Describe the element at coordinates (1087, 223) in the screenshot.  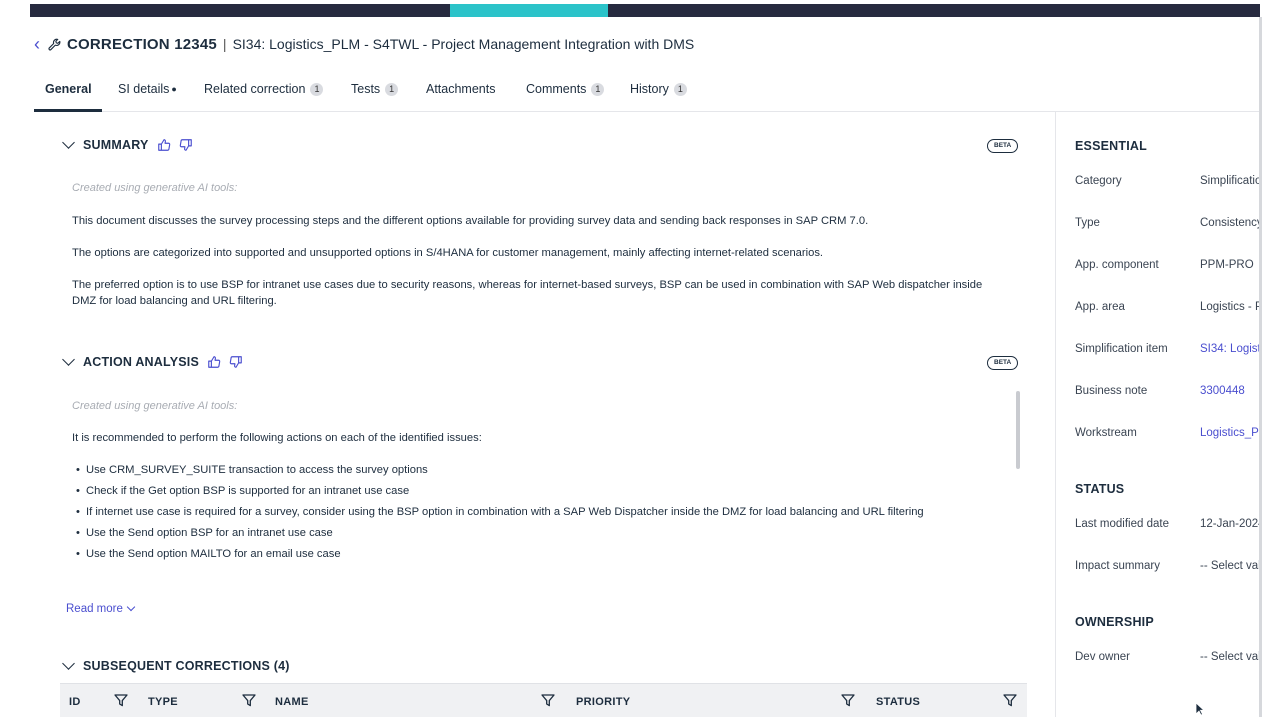
I see `field-label-type: Type` at that location.